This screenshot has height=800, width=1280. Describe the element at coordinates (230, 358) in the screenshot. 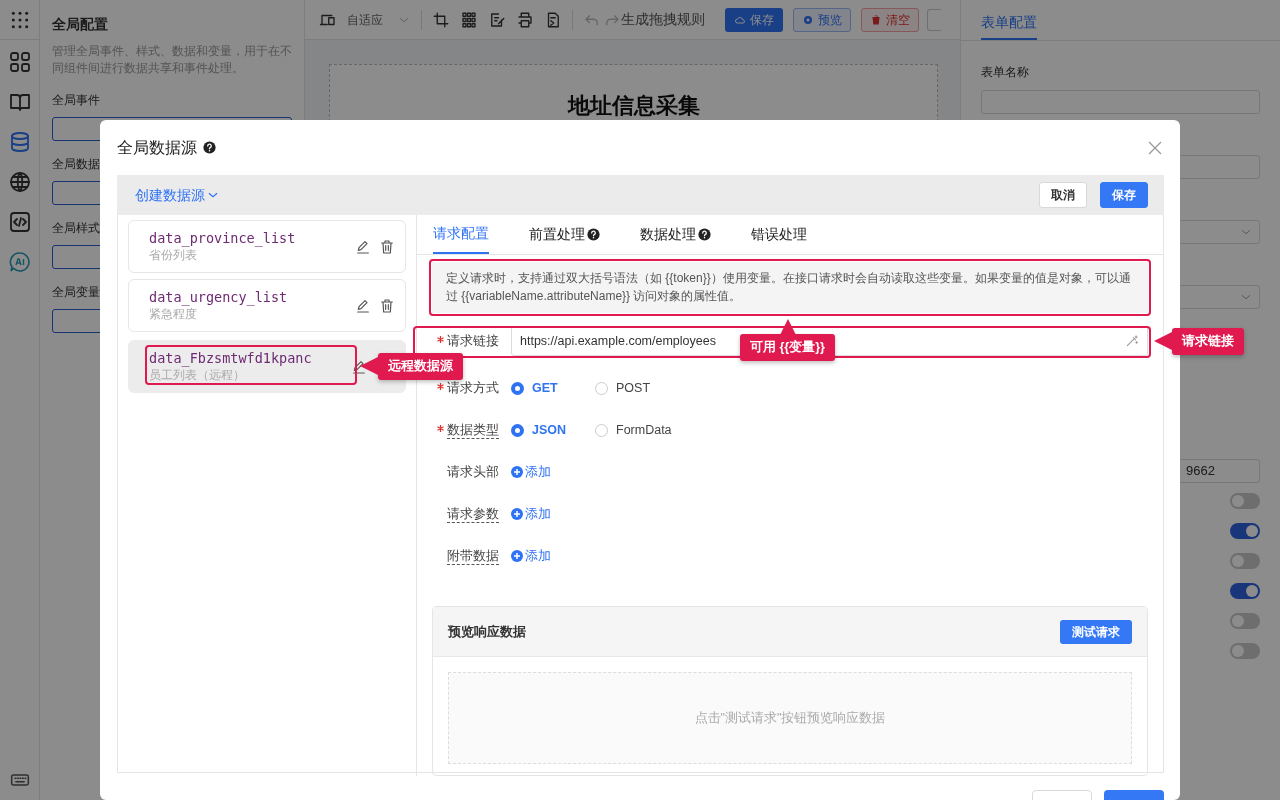

I see `source-name: data_Fbzsmtwfd1kpanc` at that location.